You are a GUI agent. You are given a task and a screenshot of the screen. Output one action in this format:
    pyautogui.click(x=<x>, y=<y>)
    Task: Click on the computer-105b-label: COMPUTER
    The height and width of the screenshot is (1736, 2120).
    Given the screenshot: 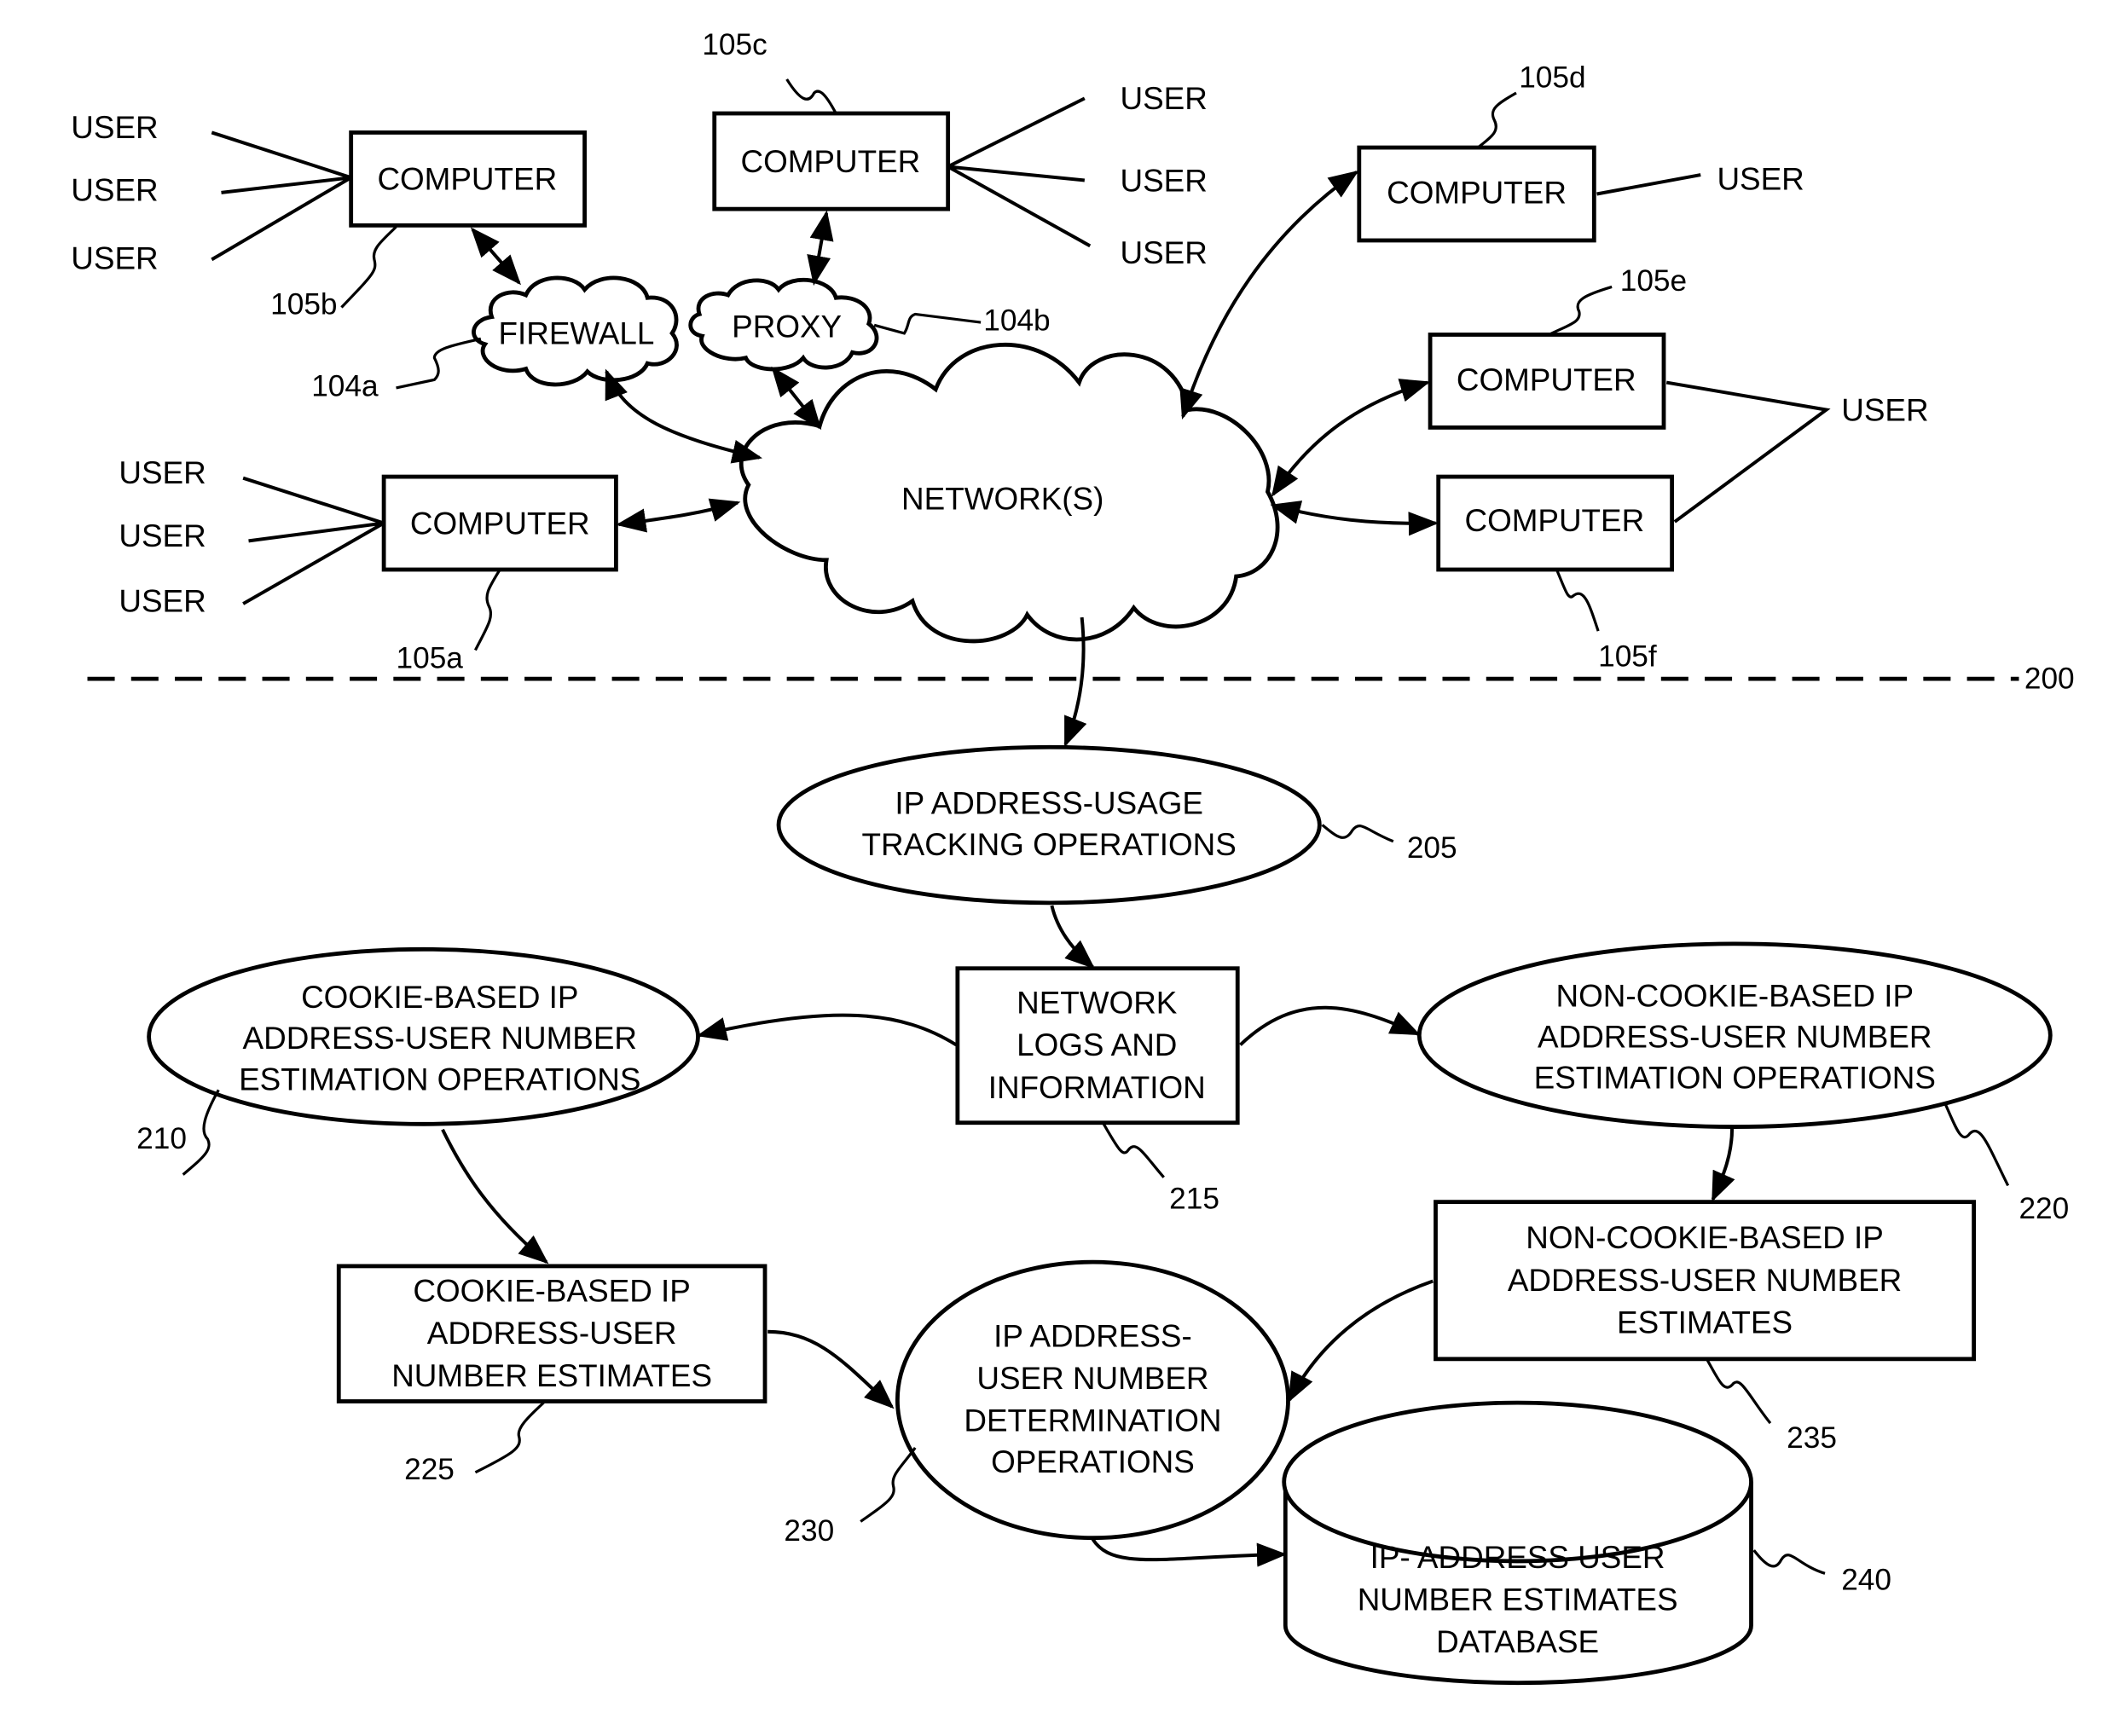 What is the action you would take?
    pyautogui.click(x=467, y=179)
    